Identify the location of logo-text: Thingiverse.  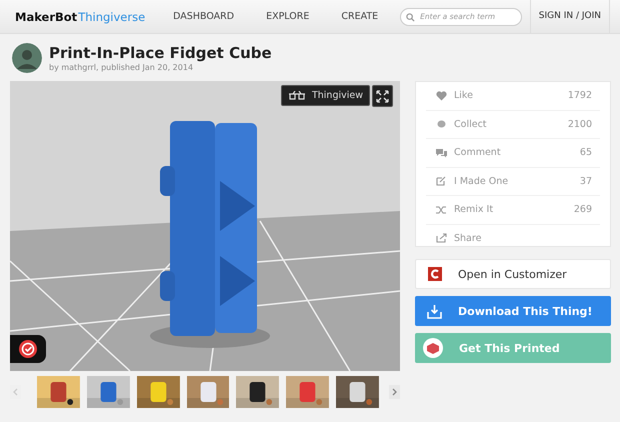
(112, 17).